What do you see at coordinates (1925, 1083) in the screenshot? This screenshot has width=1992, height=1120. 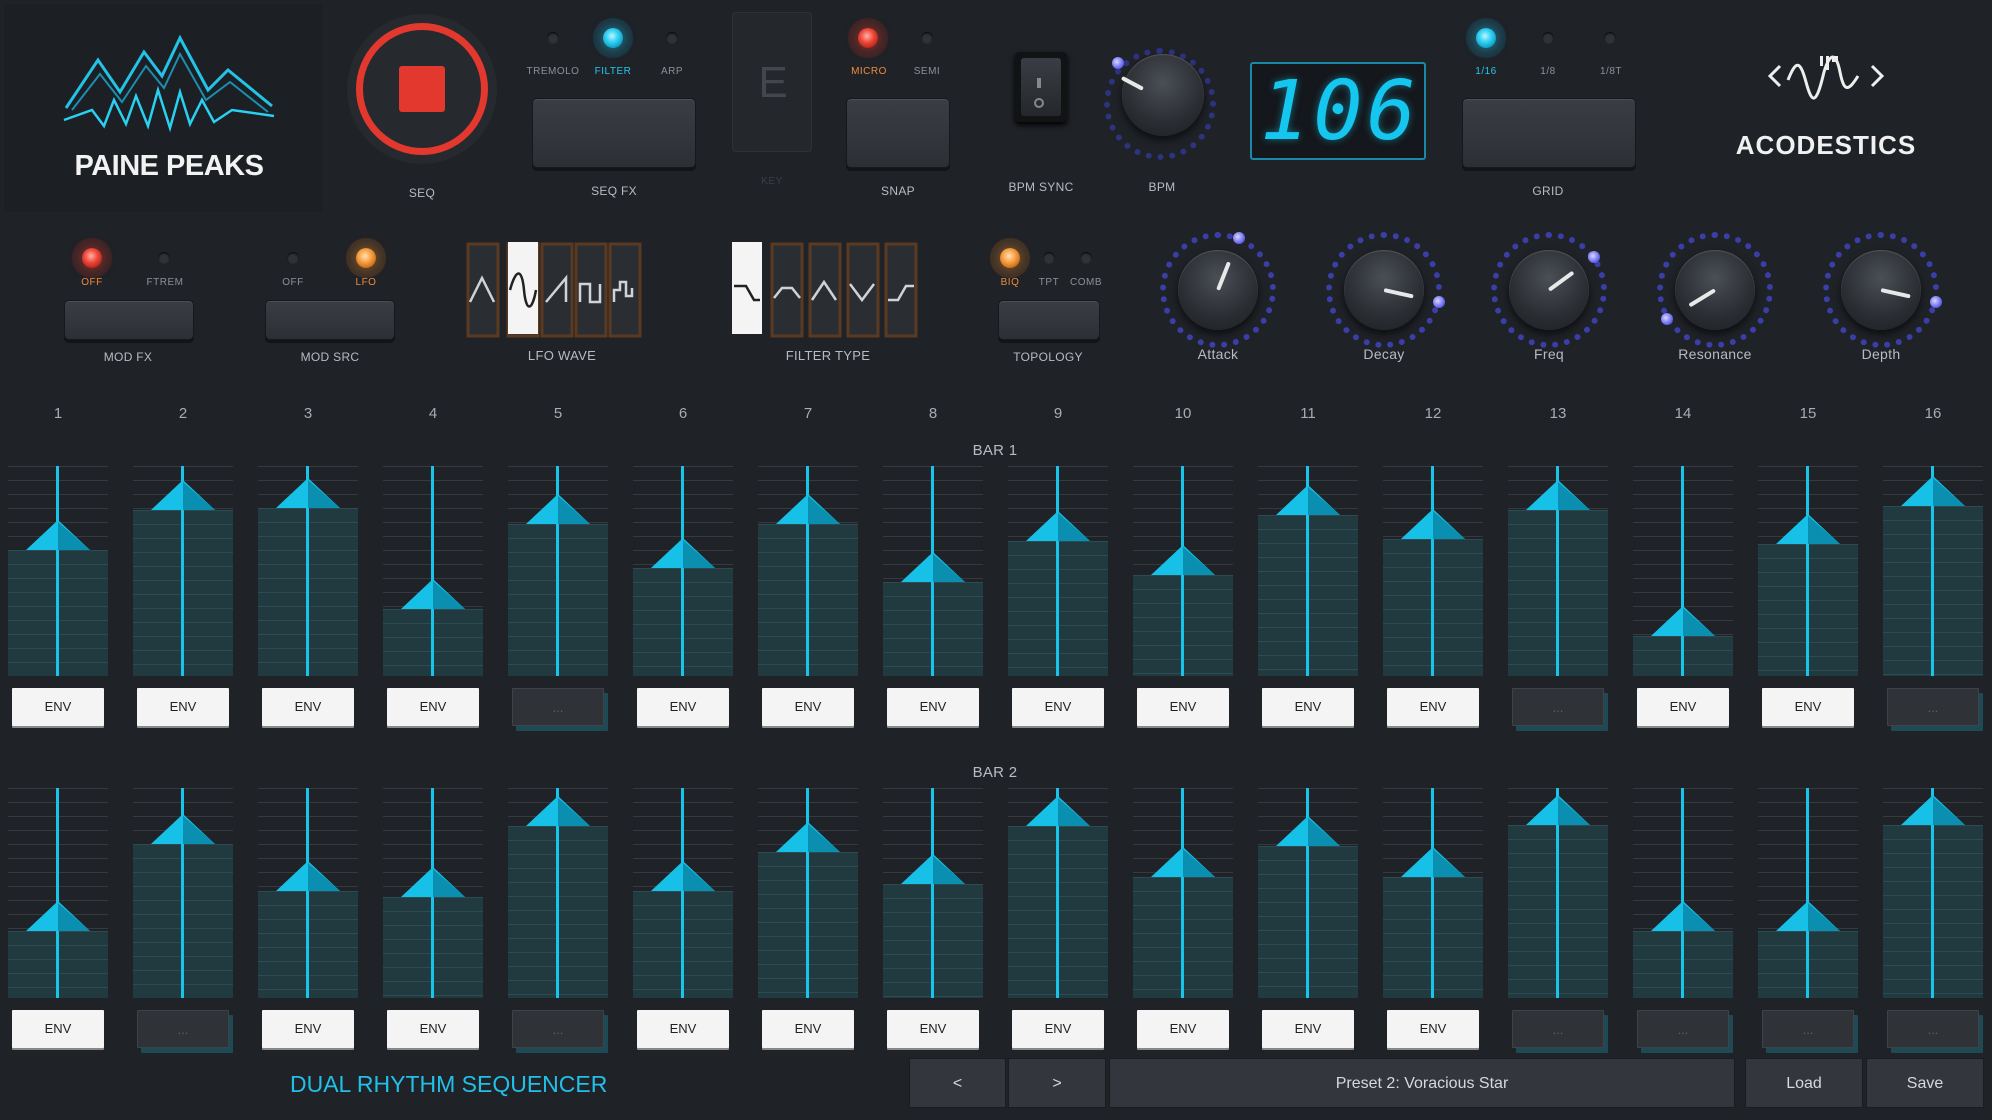 I see `save-button: Save` at bounding box center [1925, 1083].